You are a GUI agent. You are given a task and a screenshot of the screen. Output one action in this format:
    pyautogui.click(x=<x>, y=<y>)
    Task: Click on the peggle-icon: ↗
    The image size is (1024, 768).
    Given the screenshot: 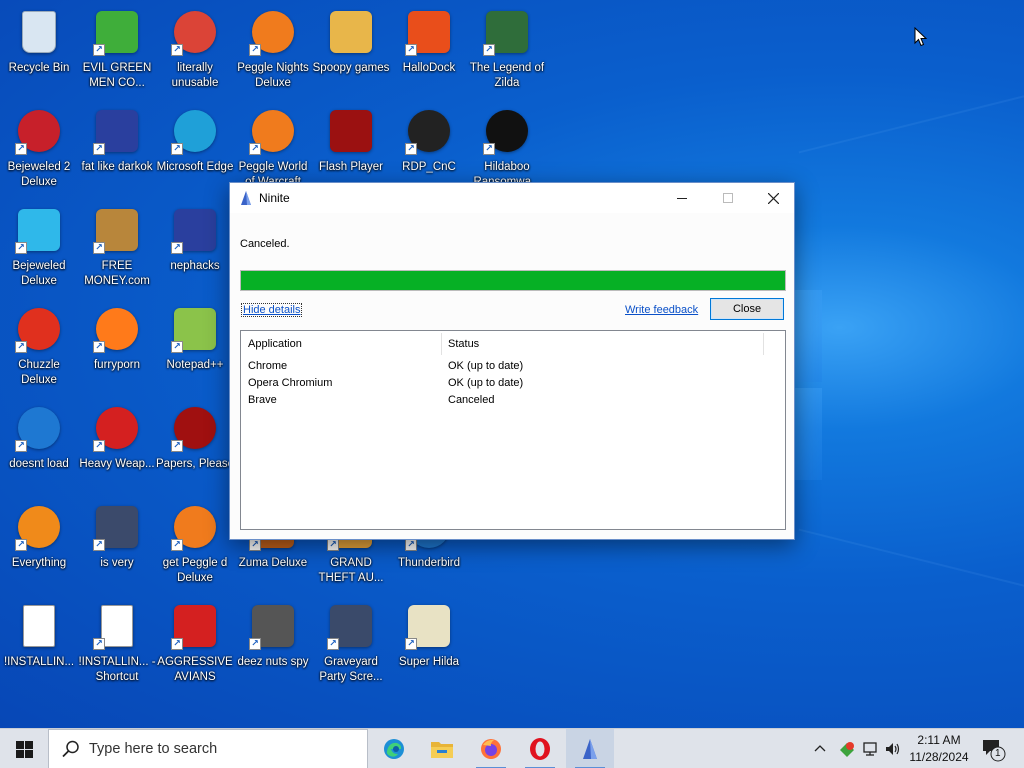 What is the action you would take?
    pyautogui.click(x=273, y=32)
    